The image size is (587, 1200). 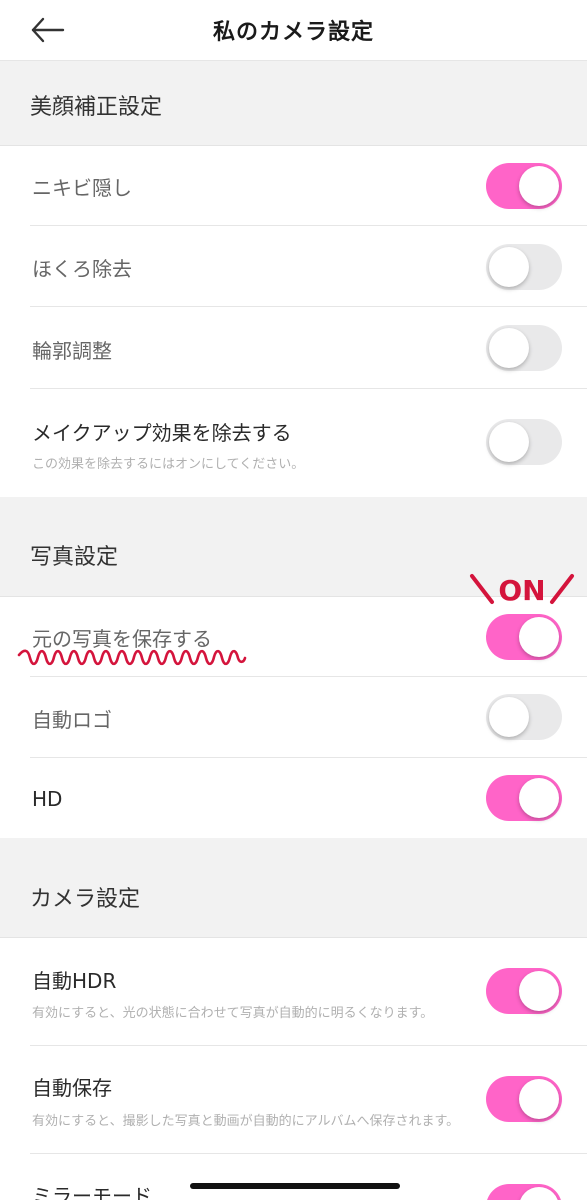 I want to click on mole-toggle, so click(x=524, y=267).